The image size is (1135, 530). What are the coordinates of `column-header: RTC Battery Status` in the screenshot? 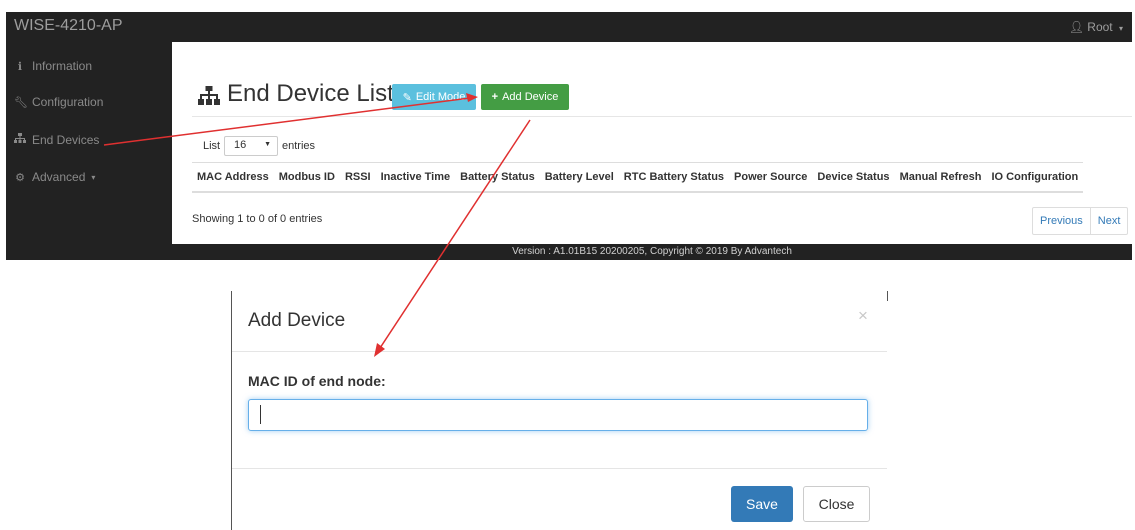 It's located at (674, 177).